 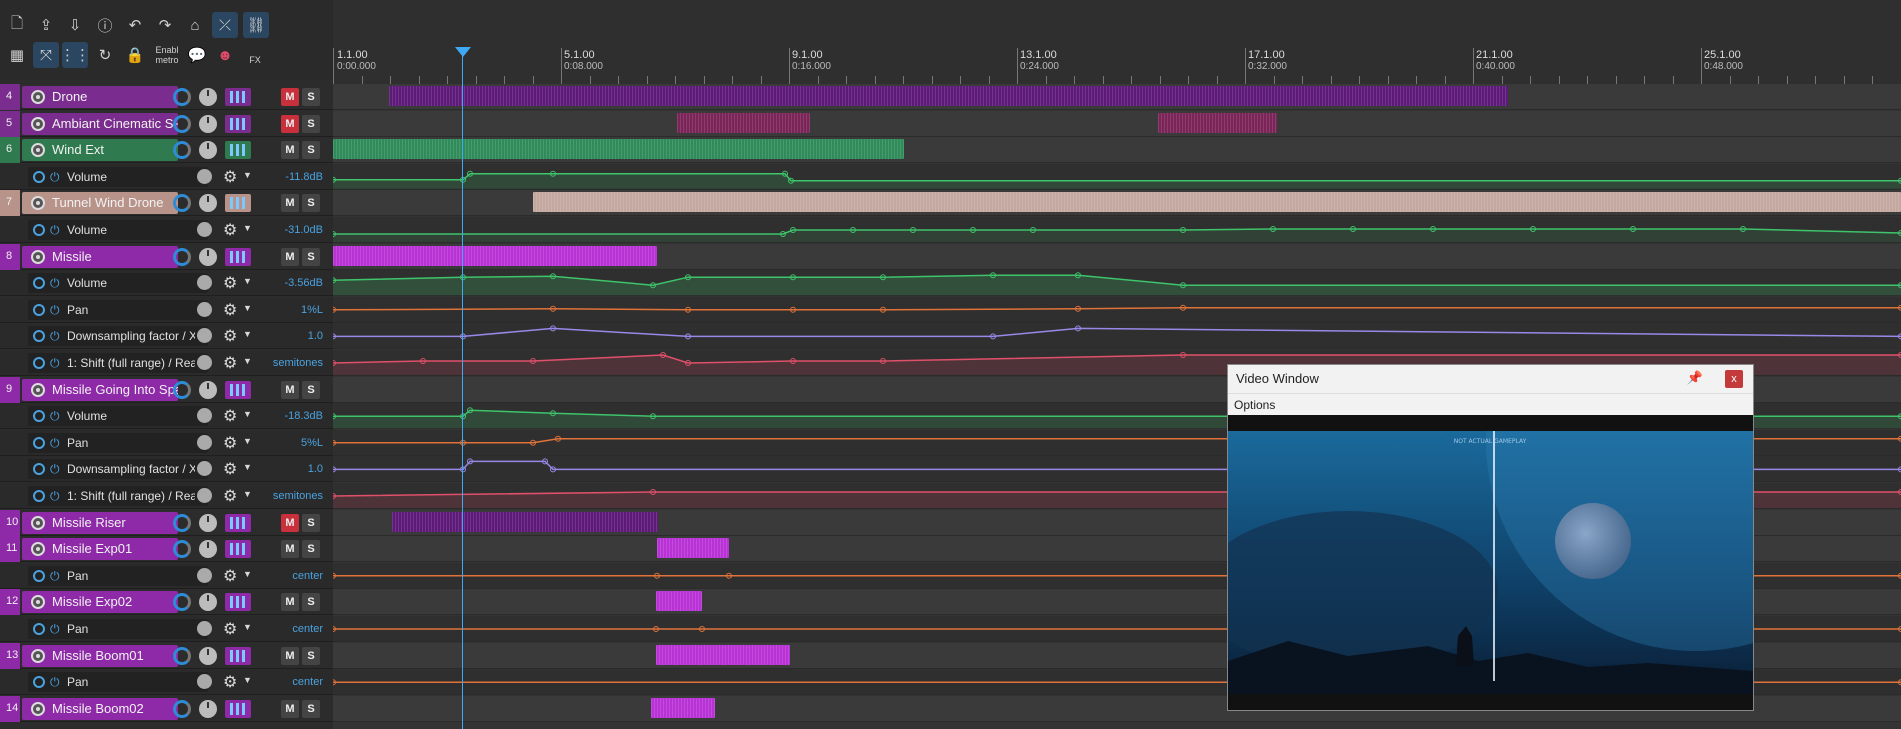 I want to click on track-header: 10 Missile Riser M S, so click(x=166, y=522).